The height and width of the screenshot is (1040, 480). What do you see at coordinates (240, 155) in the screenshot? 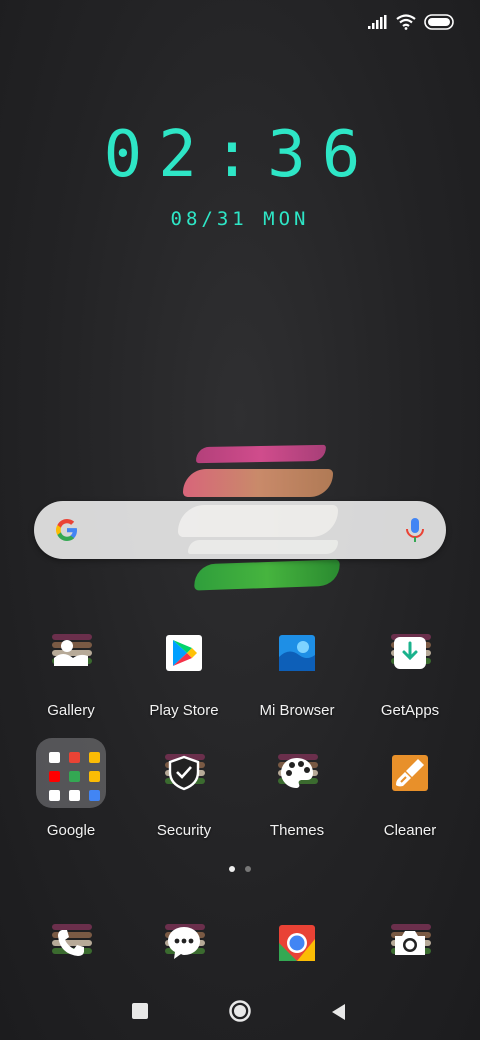
I see `clock-time: 02:36` at bounding box center [240, 155].